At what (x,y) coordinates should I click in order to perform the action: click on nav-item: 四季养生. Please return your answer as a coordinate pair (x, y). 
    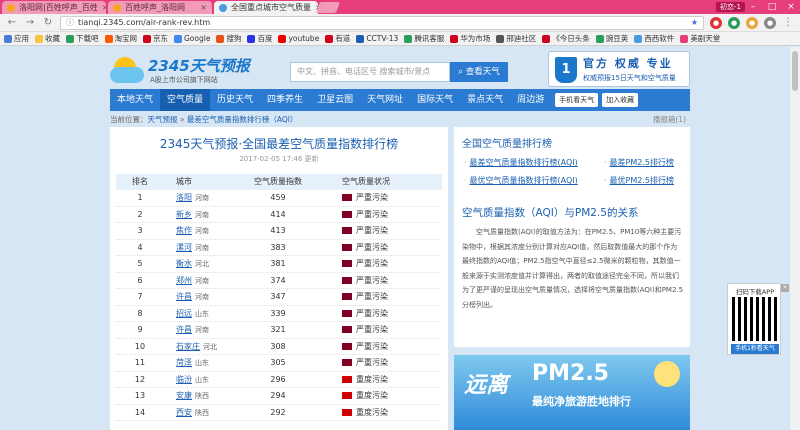
    Looking at the image, I should click on (285, 100).